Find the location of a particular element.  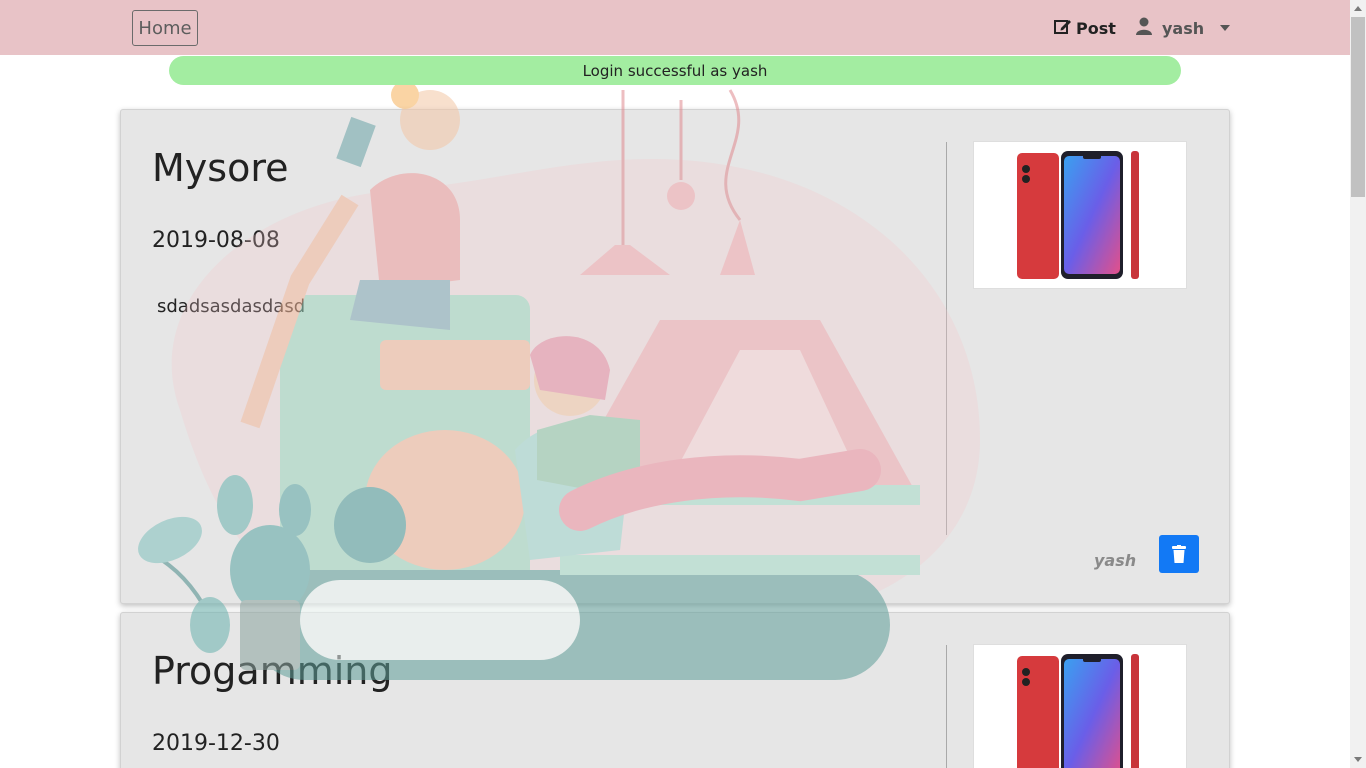

post-author: yash is located at coordinates (1115, 560).